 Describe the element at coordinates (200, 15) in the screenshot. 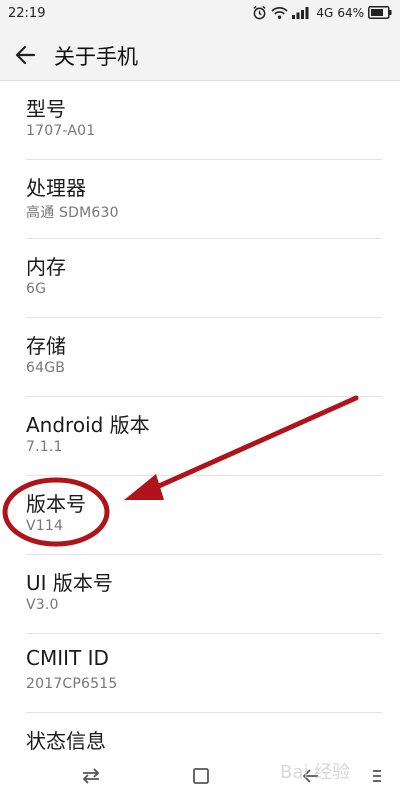

I see `status-bar: 22:19 4G 64%` at that location.